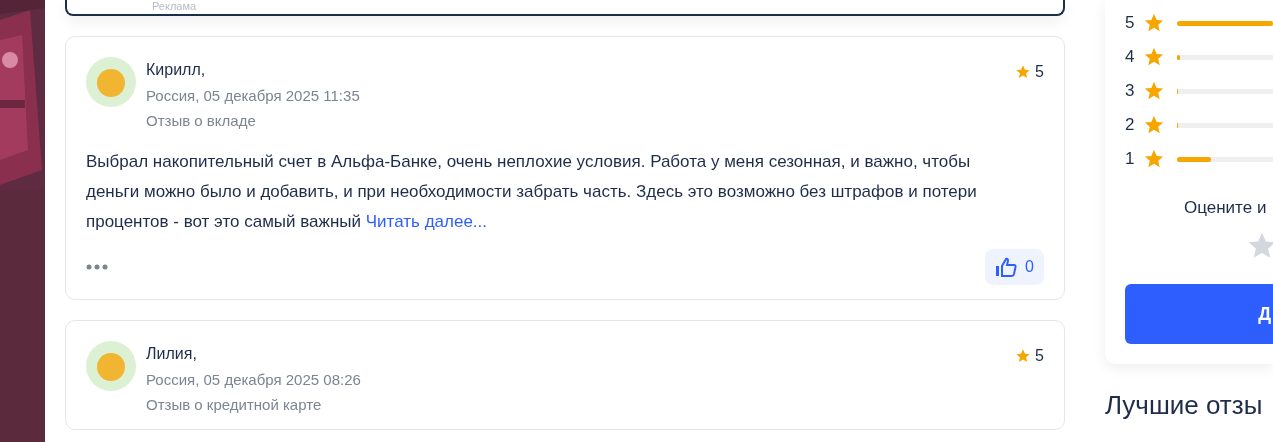 The width and height of the screenshot is (1273, 442). What do you see at coordinates (1130, 91) in the screenshot?
I see `star-count-label: 3` at bounding box center [1130, 91].